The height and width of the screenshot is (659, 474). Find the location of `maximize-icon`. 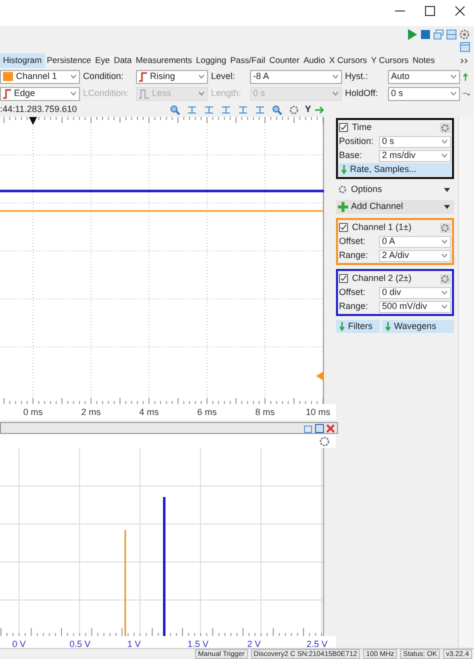

maximize-icon is located at coordinates (430, 11).